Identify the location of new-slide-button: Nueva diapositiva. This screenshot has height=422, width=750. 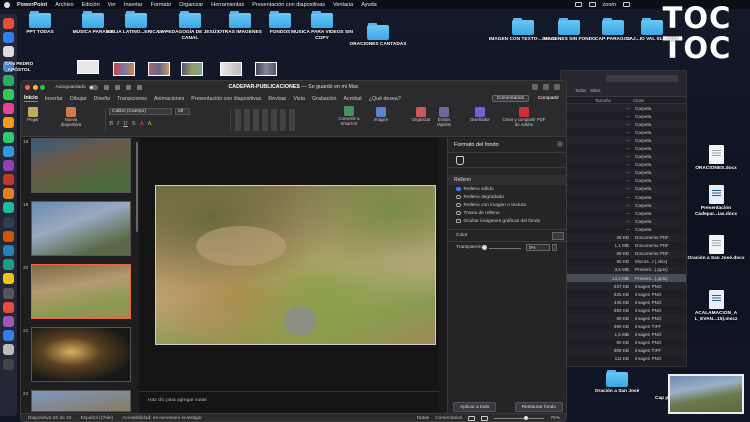
(71, 117).